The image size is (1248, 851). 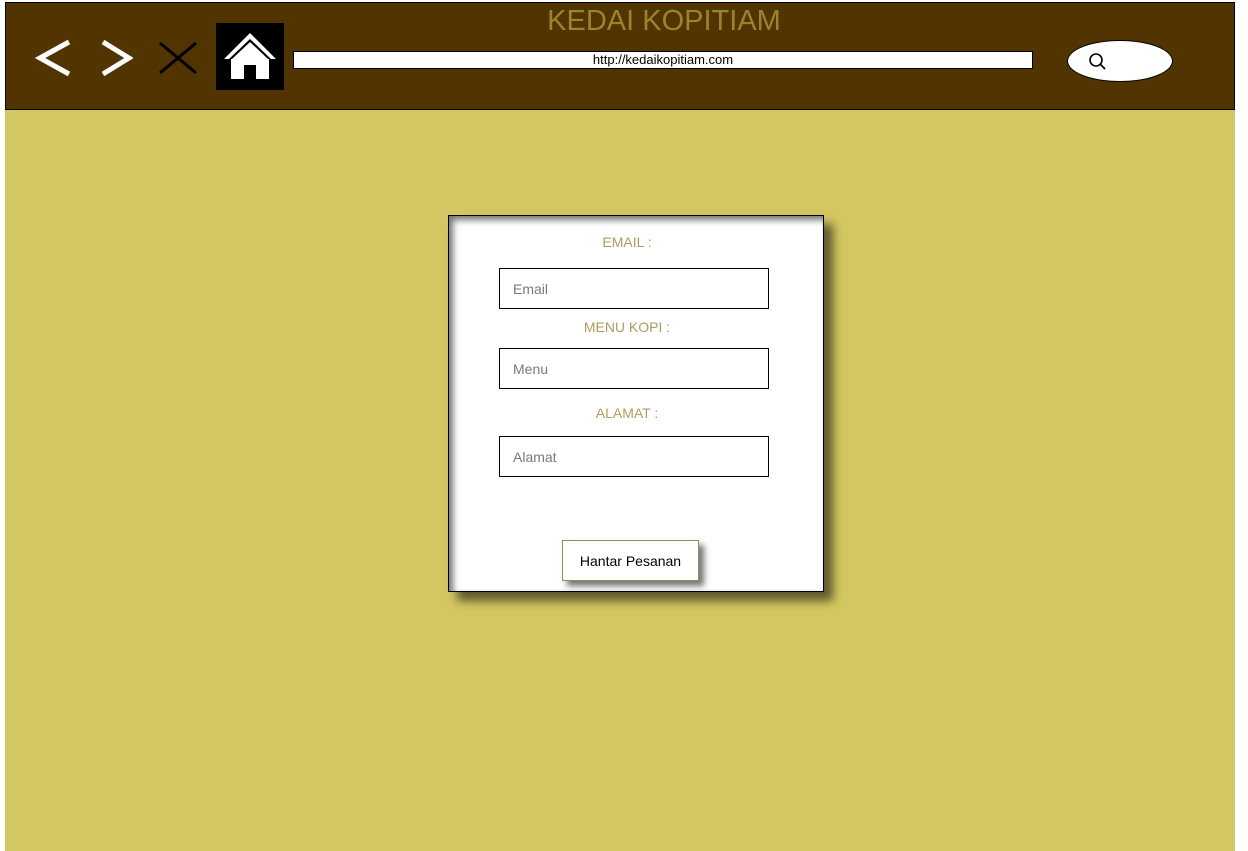 What do you see at coordinates (630, 560) in the screenshot?
I see `submit-order-button: Hantar Pesanan` at bounding box center [630, 560].